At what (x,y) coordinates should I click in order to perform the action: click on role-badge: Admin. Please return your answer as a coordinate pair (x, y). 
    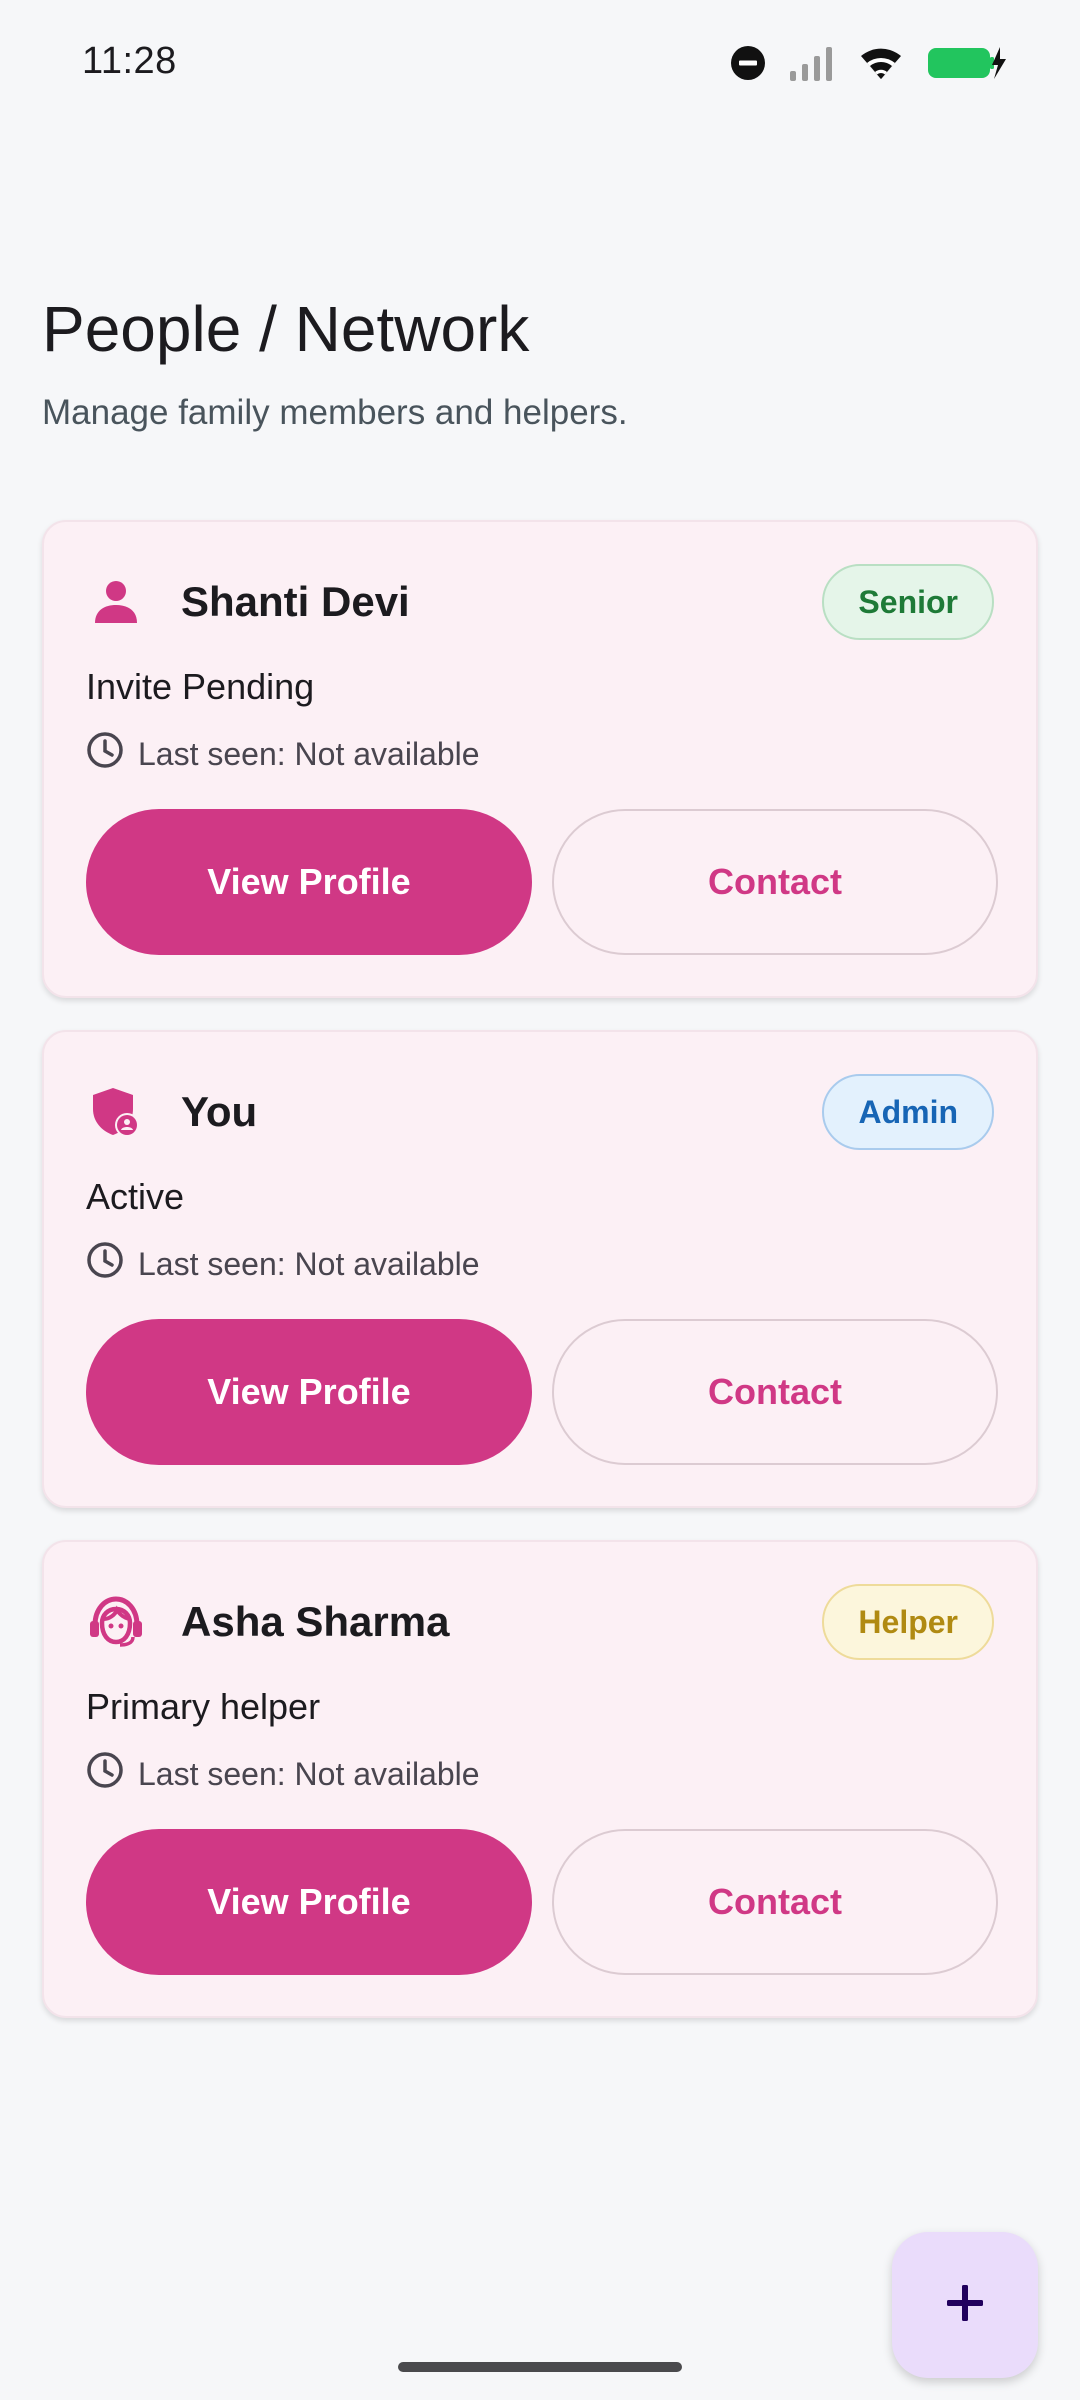
    Looking at the image, I should click on (908, 1112).